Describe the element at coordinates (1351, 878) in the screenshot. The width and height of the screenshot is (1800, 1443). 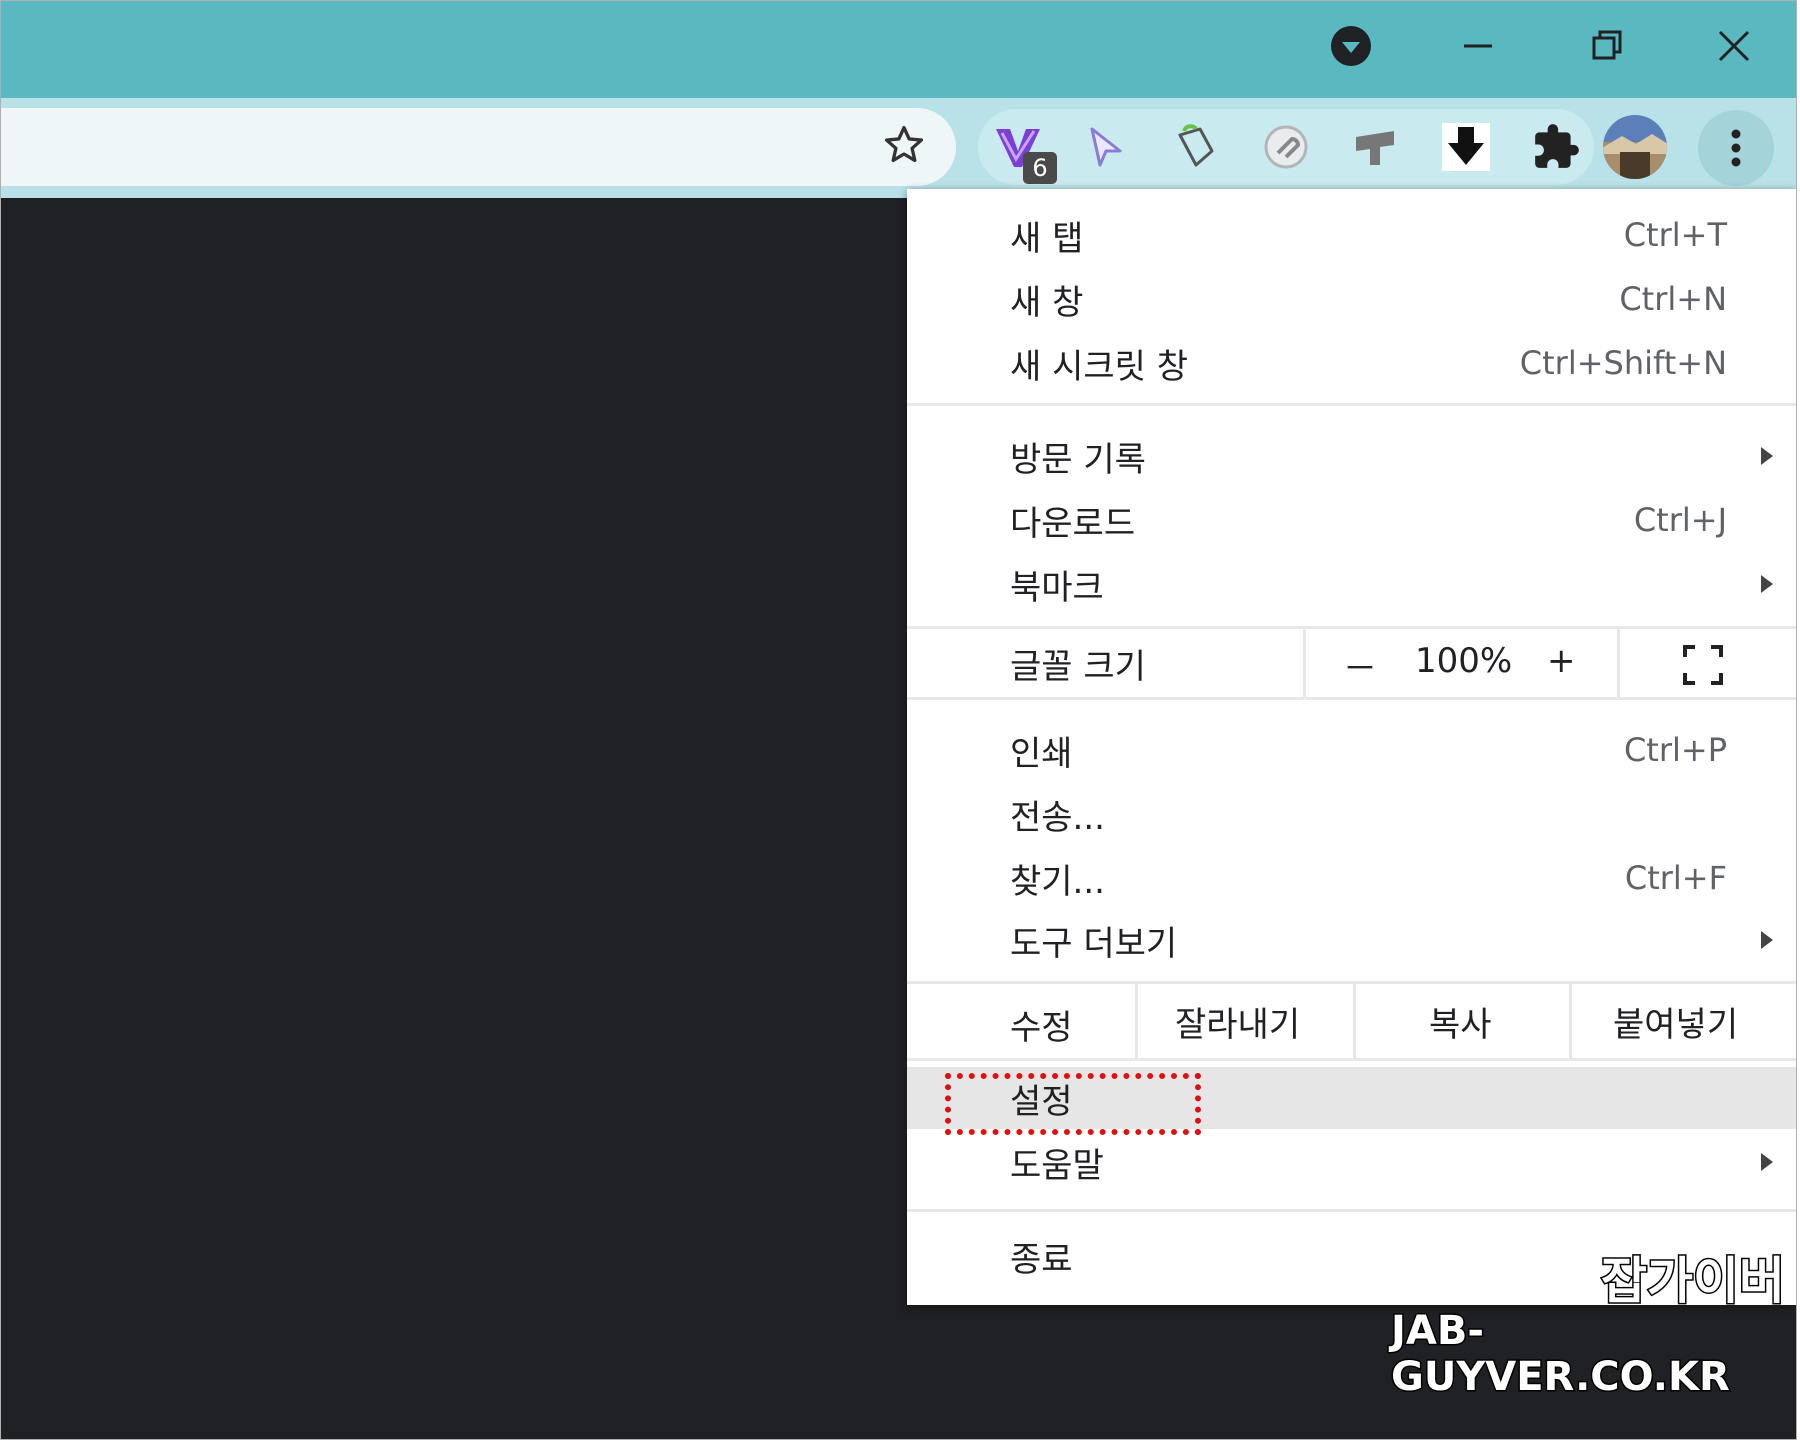
I see `menu-item-find: 찾기... Ctrl+F` at that location.